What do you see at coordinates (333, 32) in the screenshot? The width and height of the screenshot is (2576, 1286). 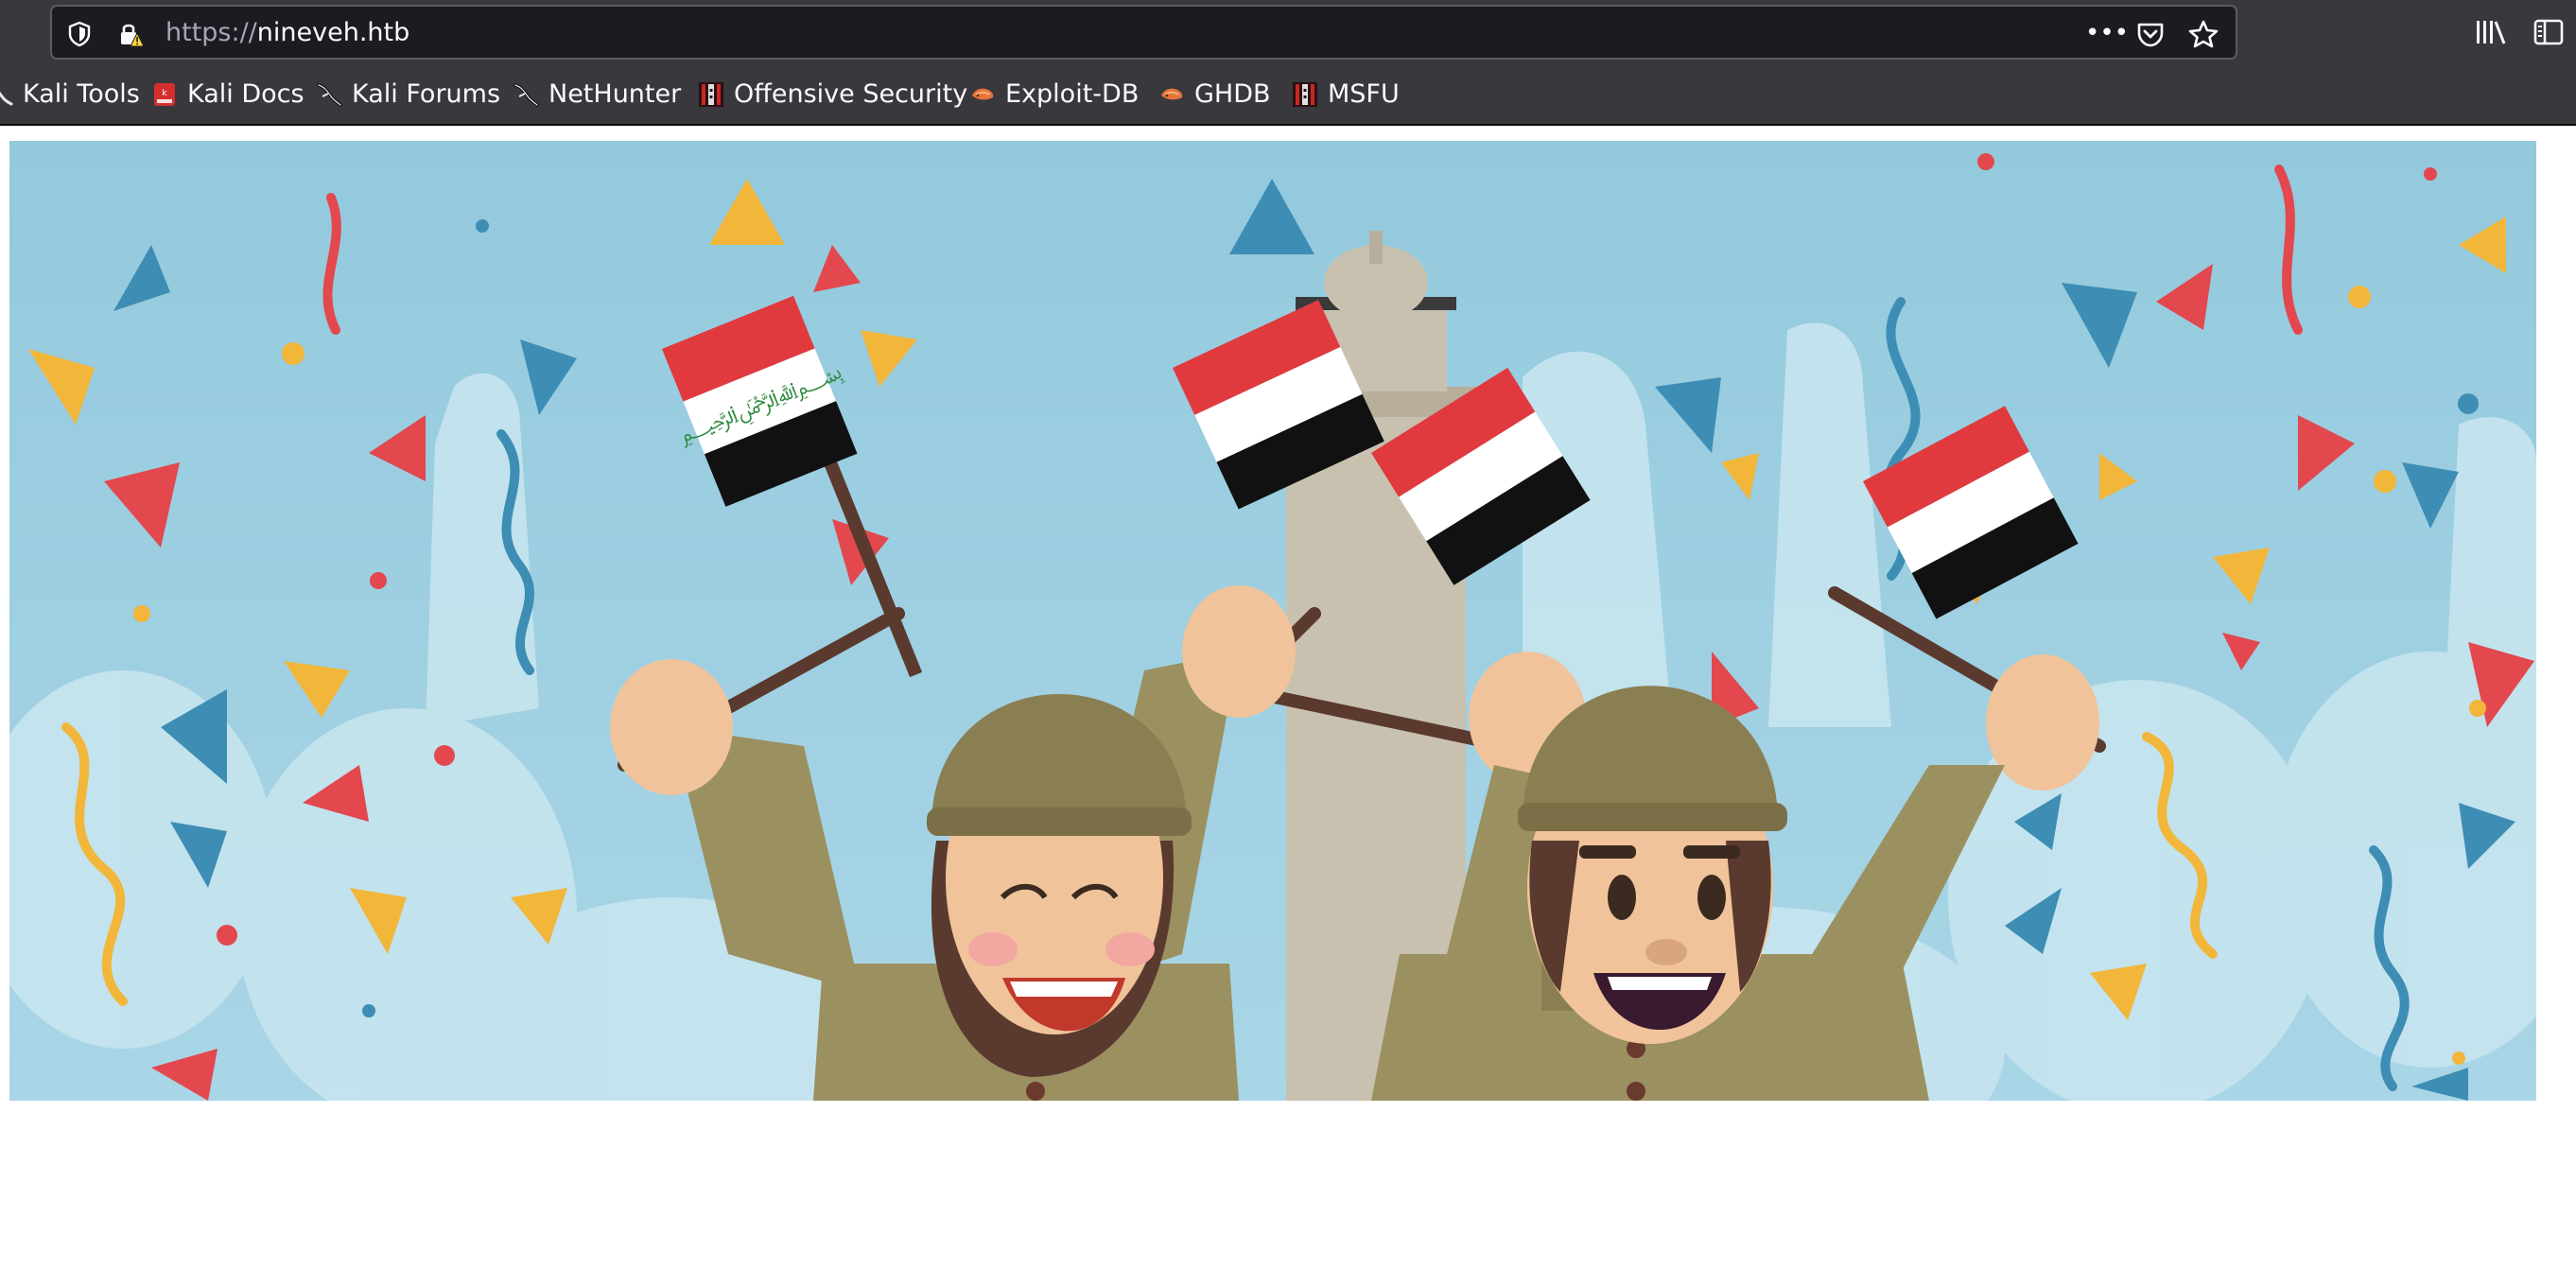 I see `url-host: nineveh.htb` at bounding box center [333, 32].